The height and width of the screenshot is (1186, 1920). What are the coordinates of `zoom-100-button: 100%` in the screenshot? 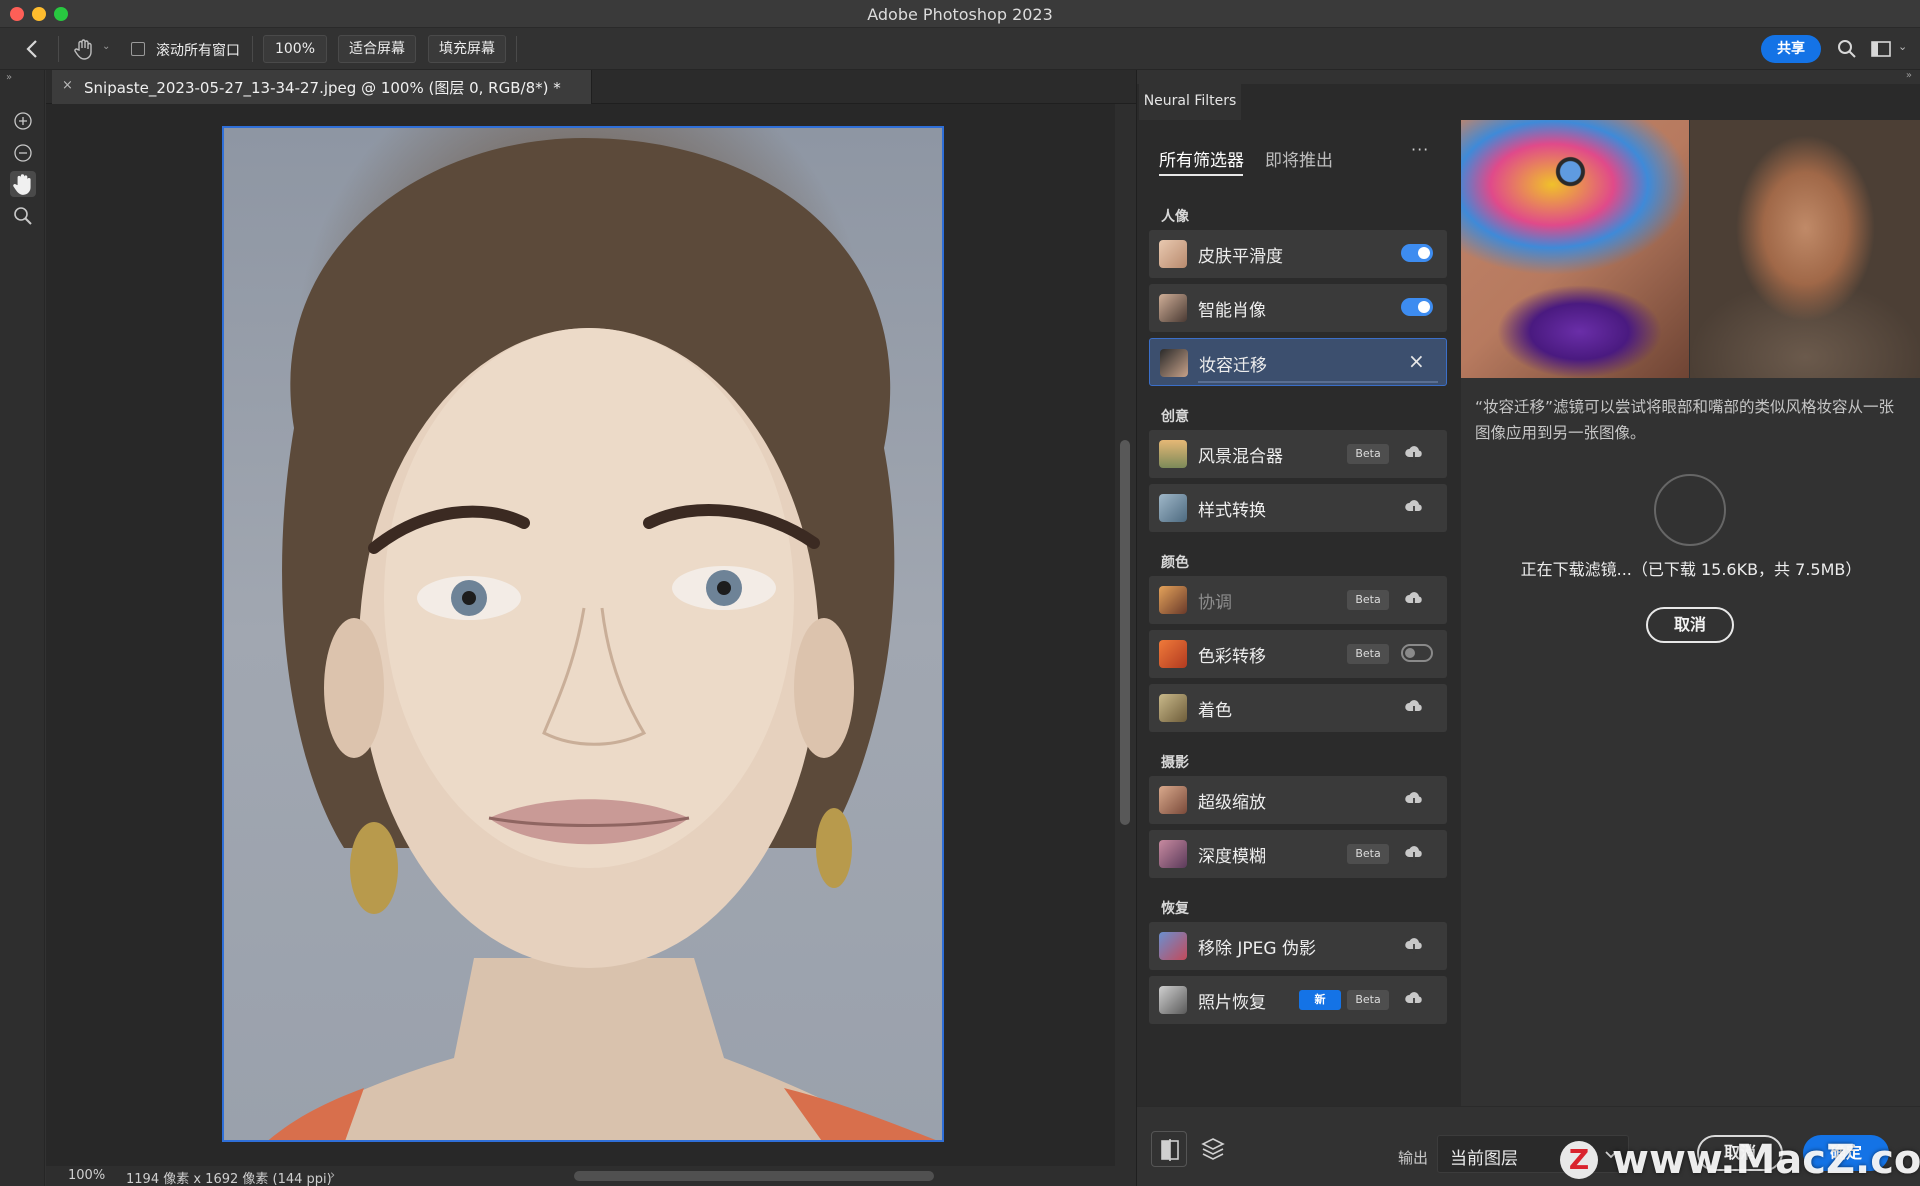 It's located at (295, 49).